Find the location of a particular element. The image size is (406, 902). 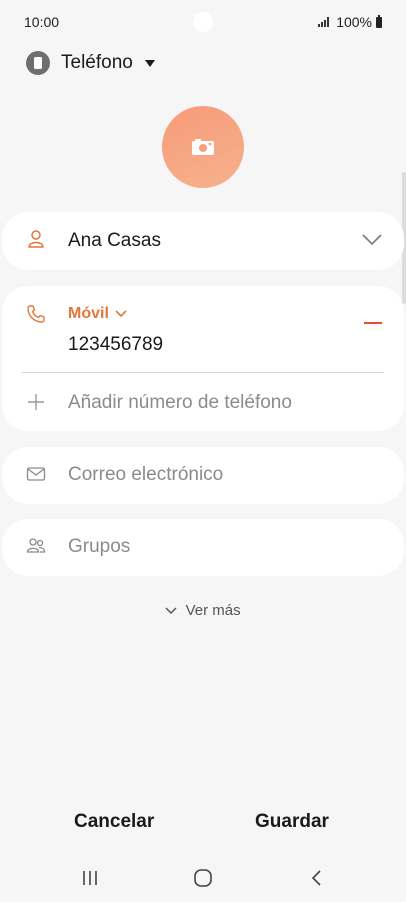

phone-storage-icon is located at coordinates (38, 63).